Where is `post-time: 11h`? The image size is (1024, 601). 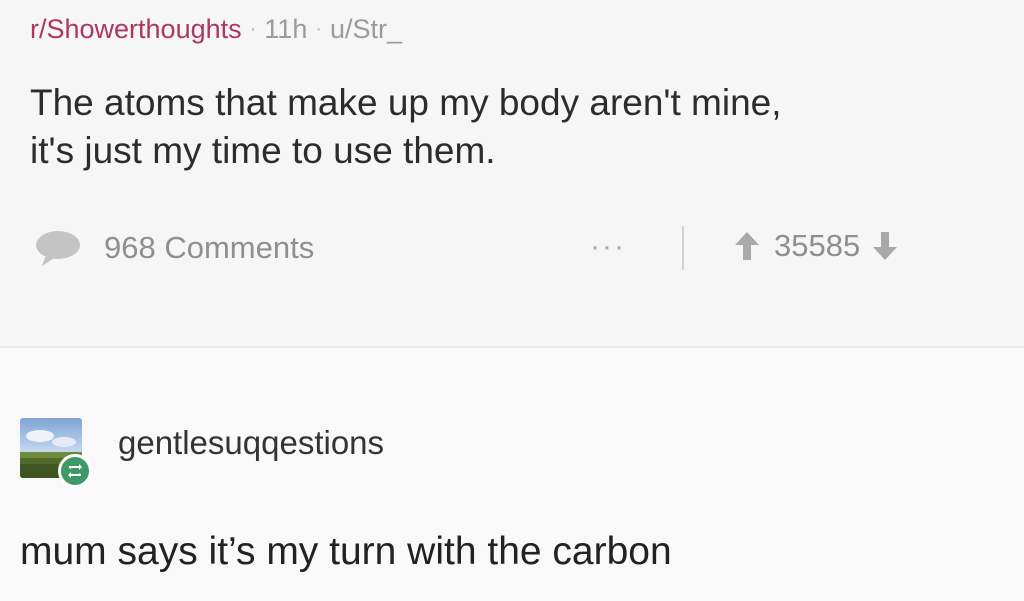
post-time: 11h is located at coordinates (286, 29).